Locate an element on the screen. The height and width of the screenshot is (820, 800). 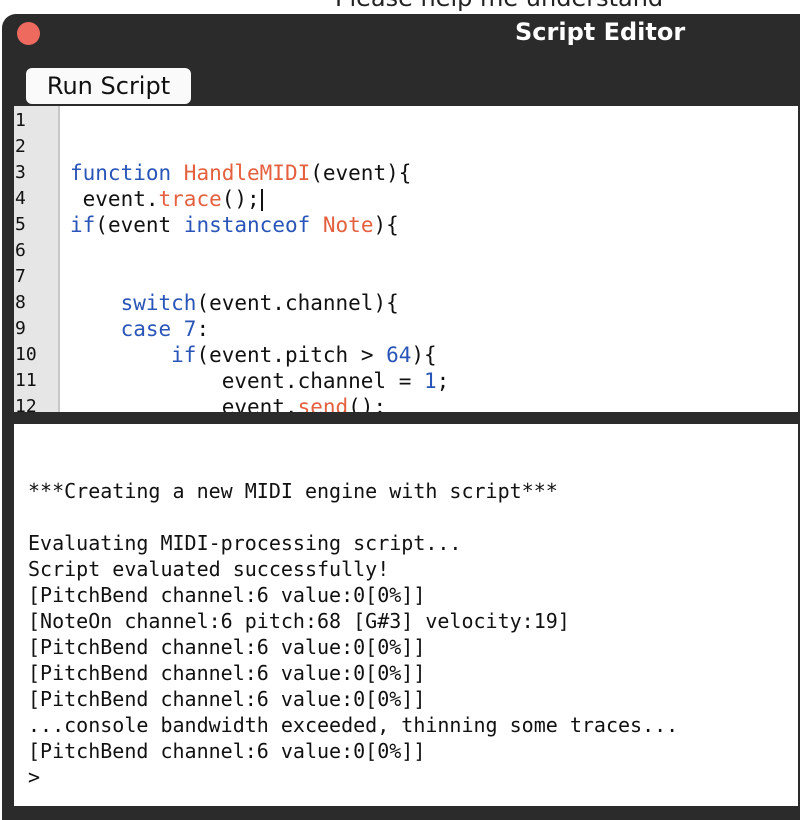
code-line: event.channel = 1; is located at coordinates (260, 381).